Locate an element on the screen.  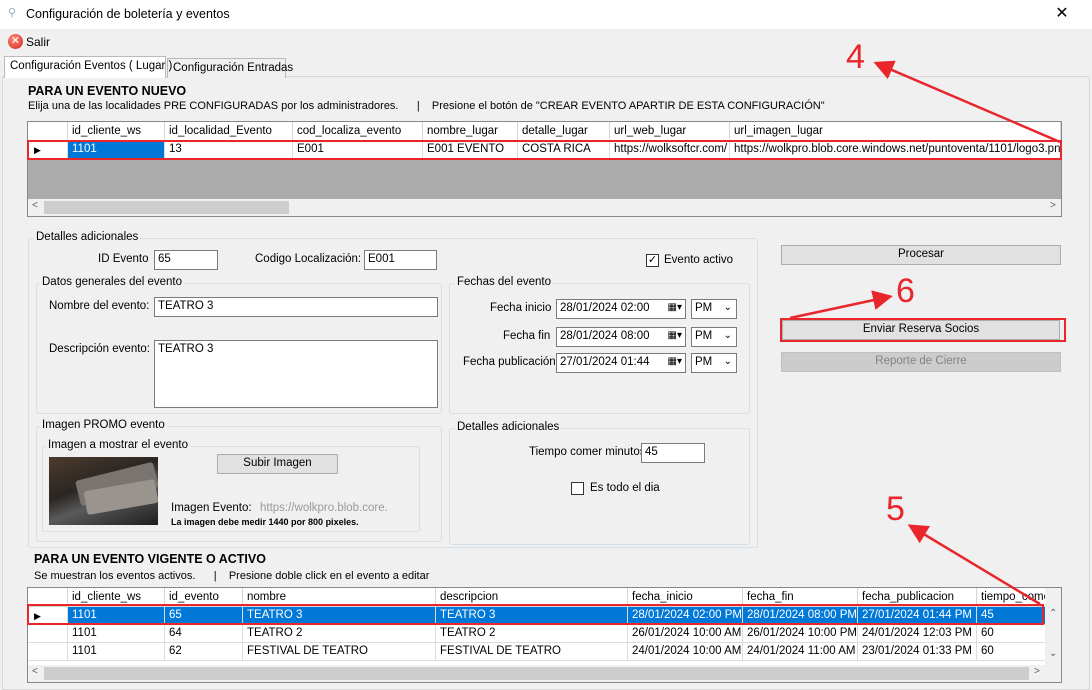
tab-configuracion-eventos: Configuración Eventos ( Lugar ) is located at coordinates (88, 67).